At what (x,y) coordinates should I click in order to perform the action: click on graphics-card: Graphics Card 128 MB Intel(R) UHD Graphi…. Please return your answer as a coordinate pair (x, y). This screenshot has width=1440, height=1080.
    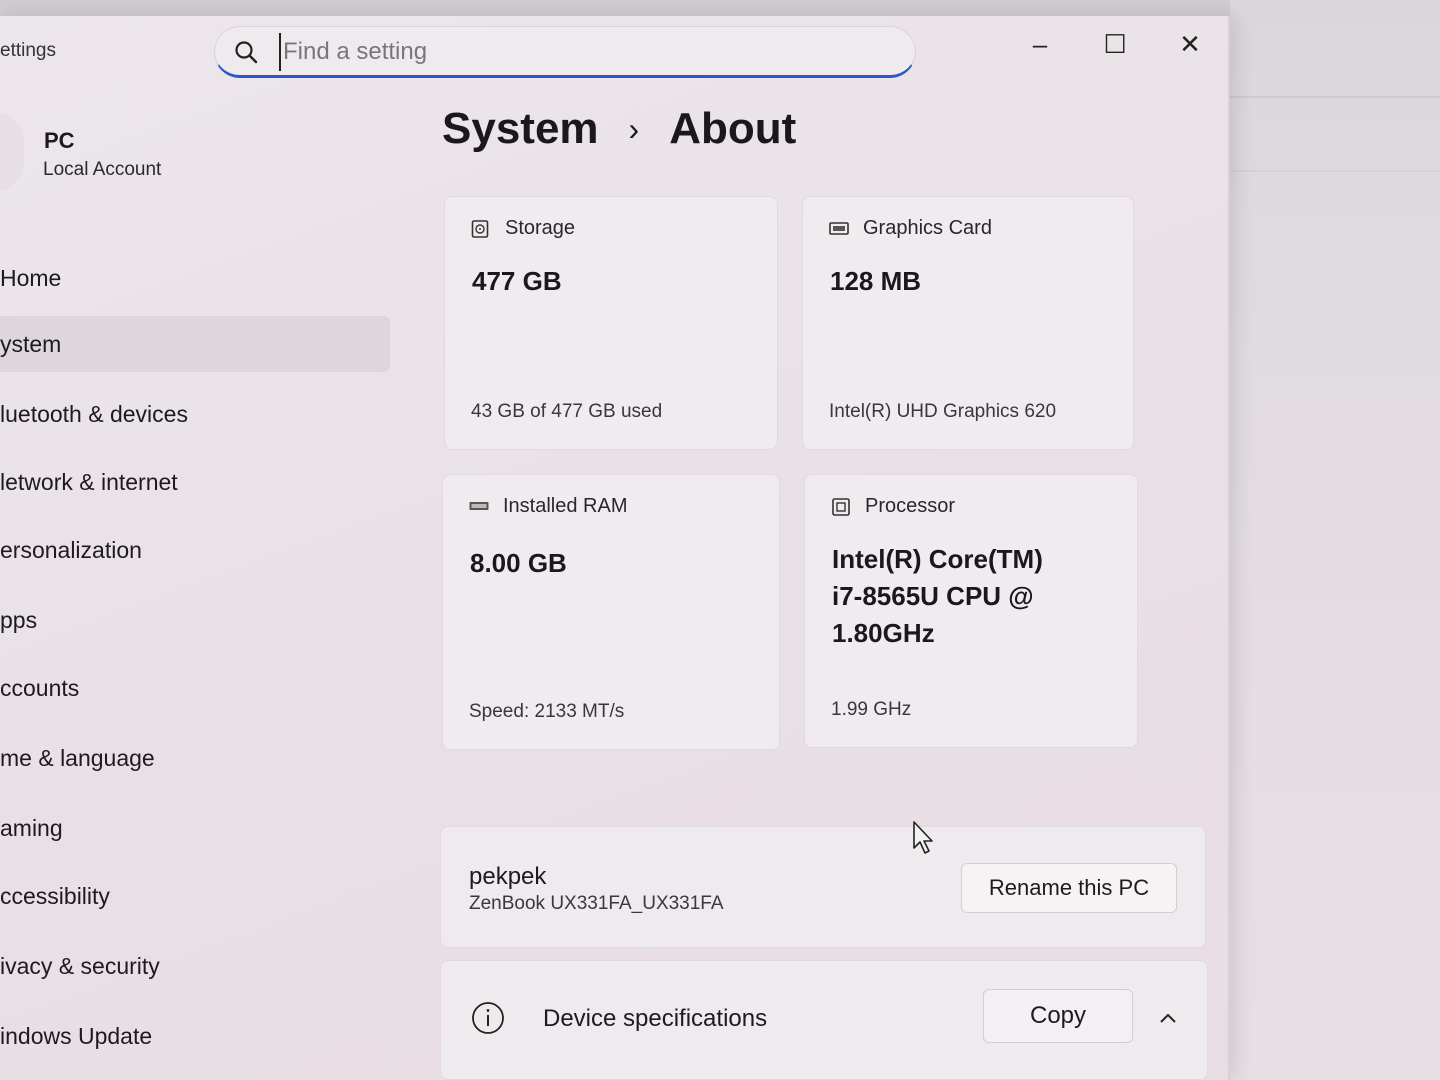
    Looking at the image, I should click on (968, 323).